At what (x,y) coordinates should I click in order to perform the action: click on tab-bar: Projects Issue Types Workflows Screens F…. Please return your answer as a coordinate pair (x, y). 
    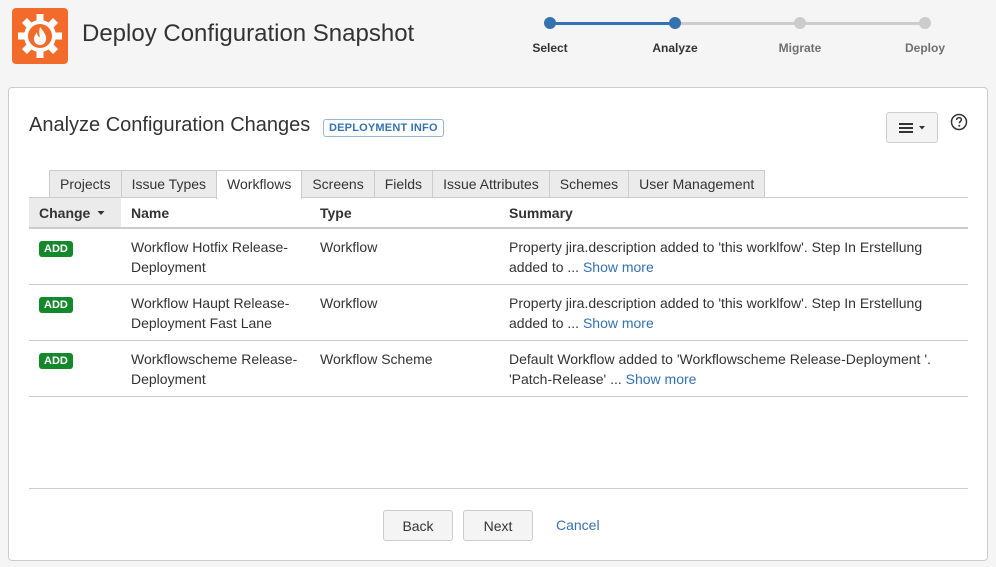
    Looking at the image, I should click on (407, 184).